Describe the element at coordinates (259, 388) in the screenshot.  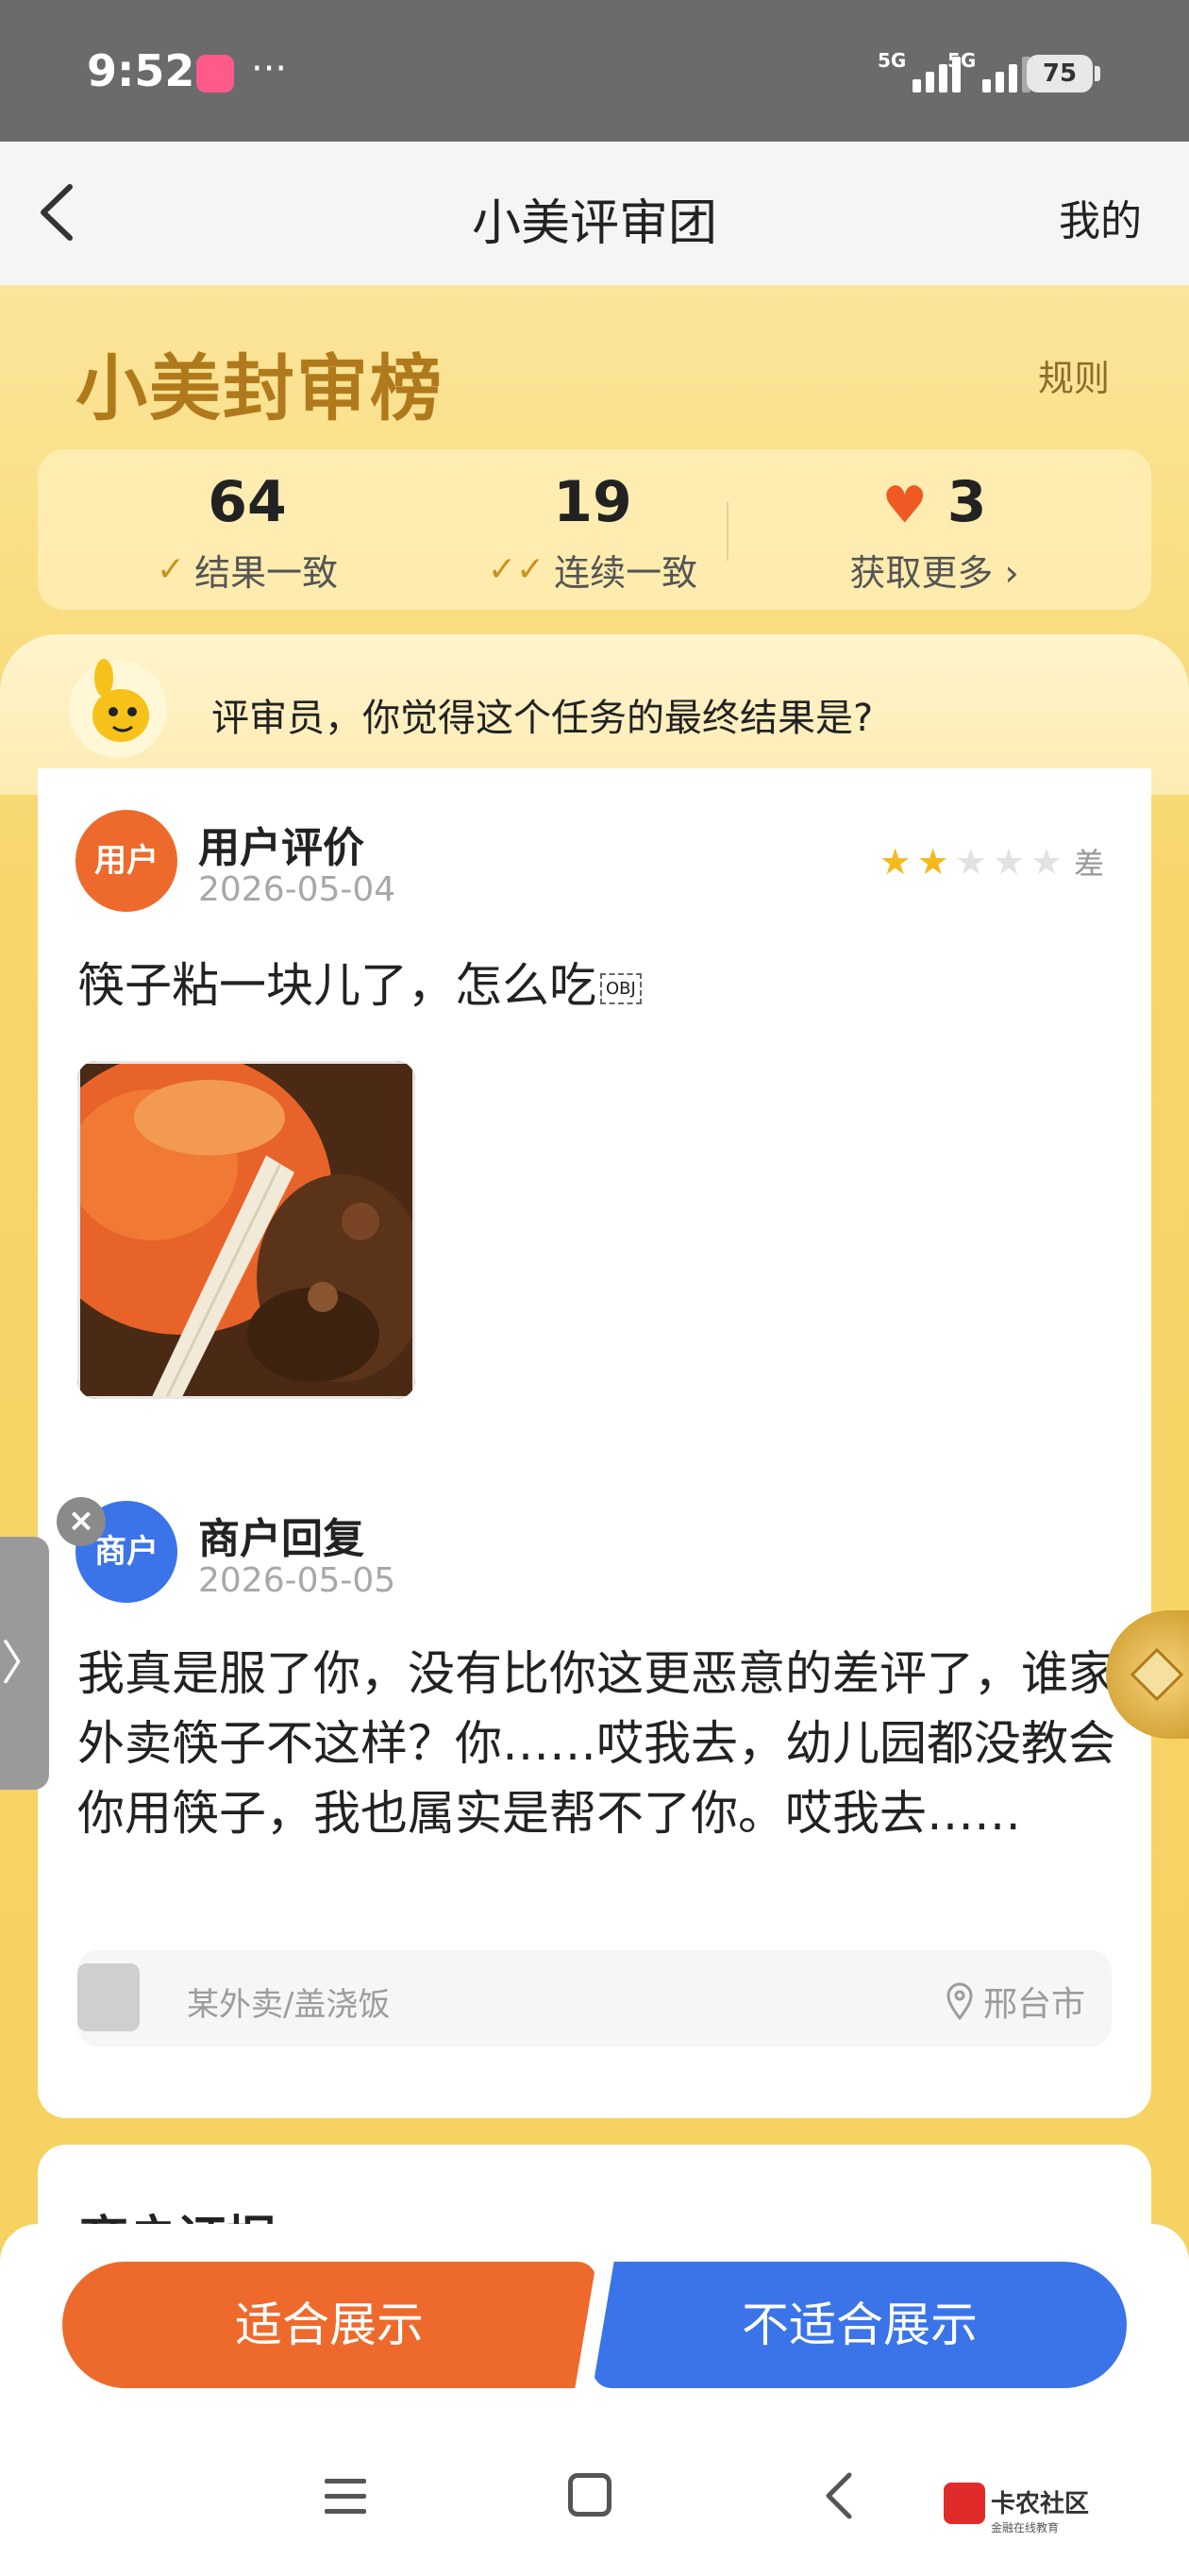
I see `brand-title: 小美封审榜` at that location.